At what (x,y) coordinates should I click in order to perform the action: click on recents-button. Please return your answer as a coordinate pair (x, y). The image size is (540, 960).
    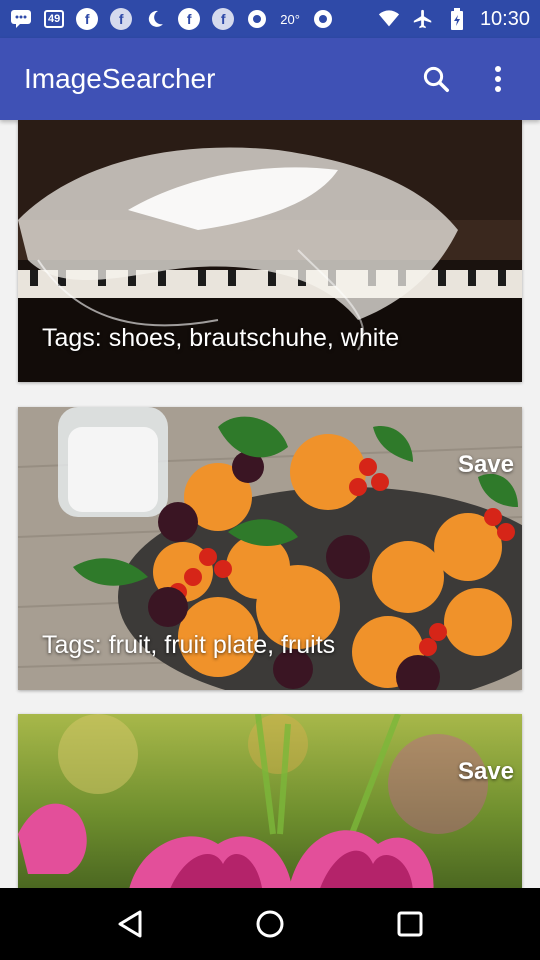
    Looking at the image, I should click on (410, 924).